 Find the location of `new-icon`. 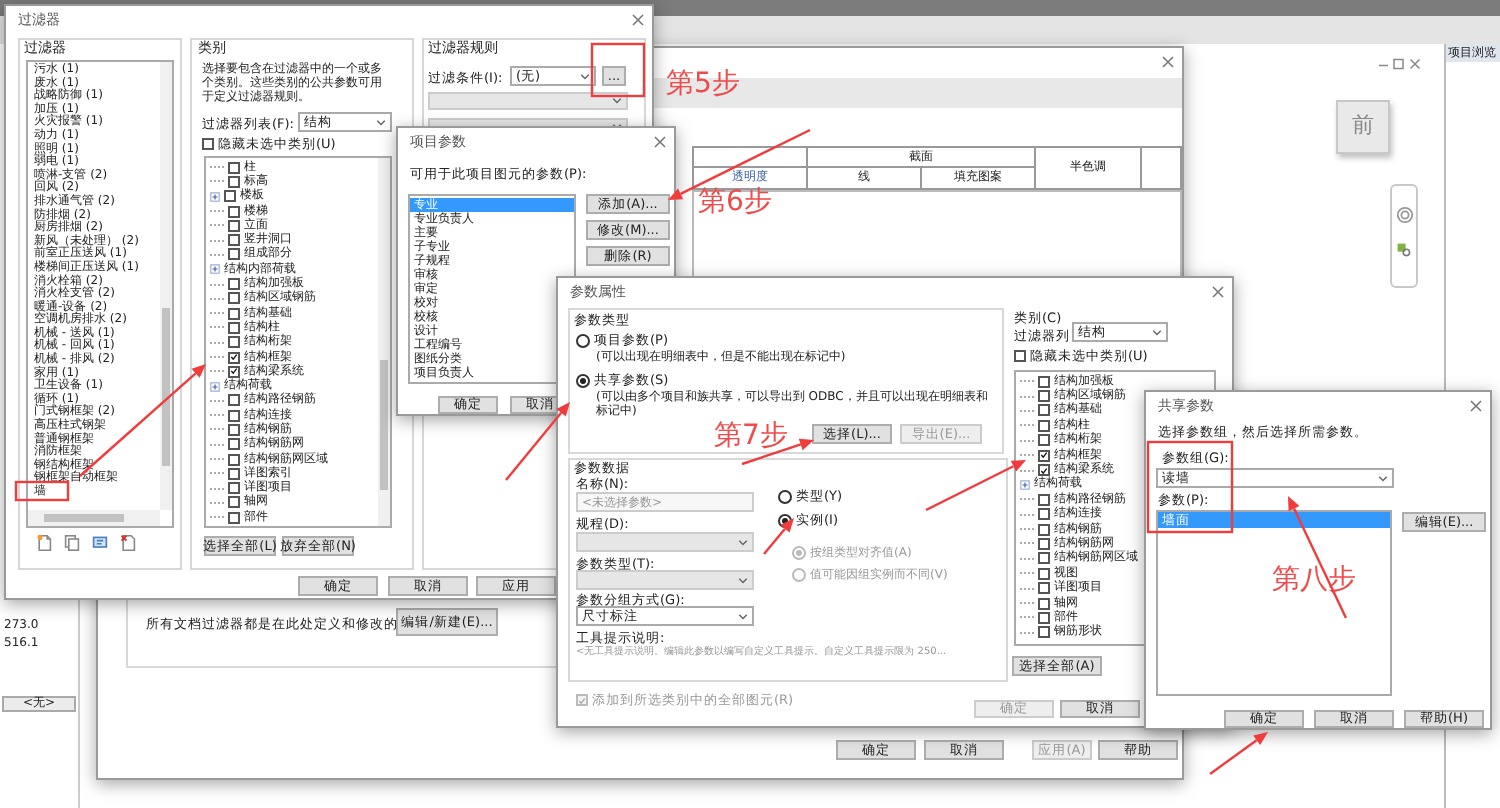

new-icon is located at coordinates (44, 543).